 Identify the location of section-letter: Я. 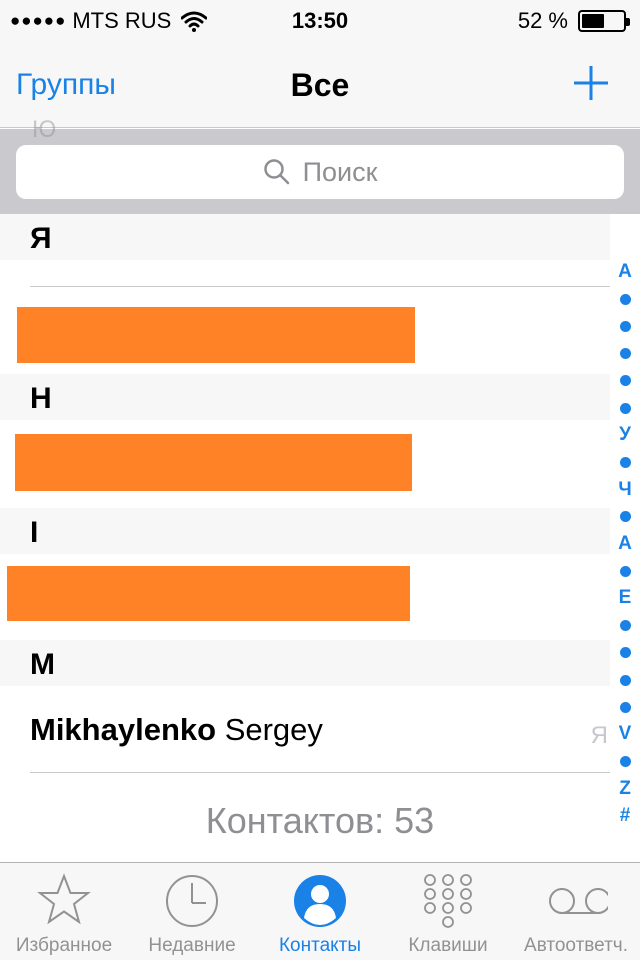
(41, 238).